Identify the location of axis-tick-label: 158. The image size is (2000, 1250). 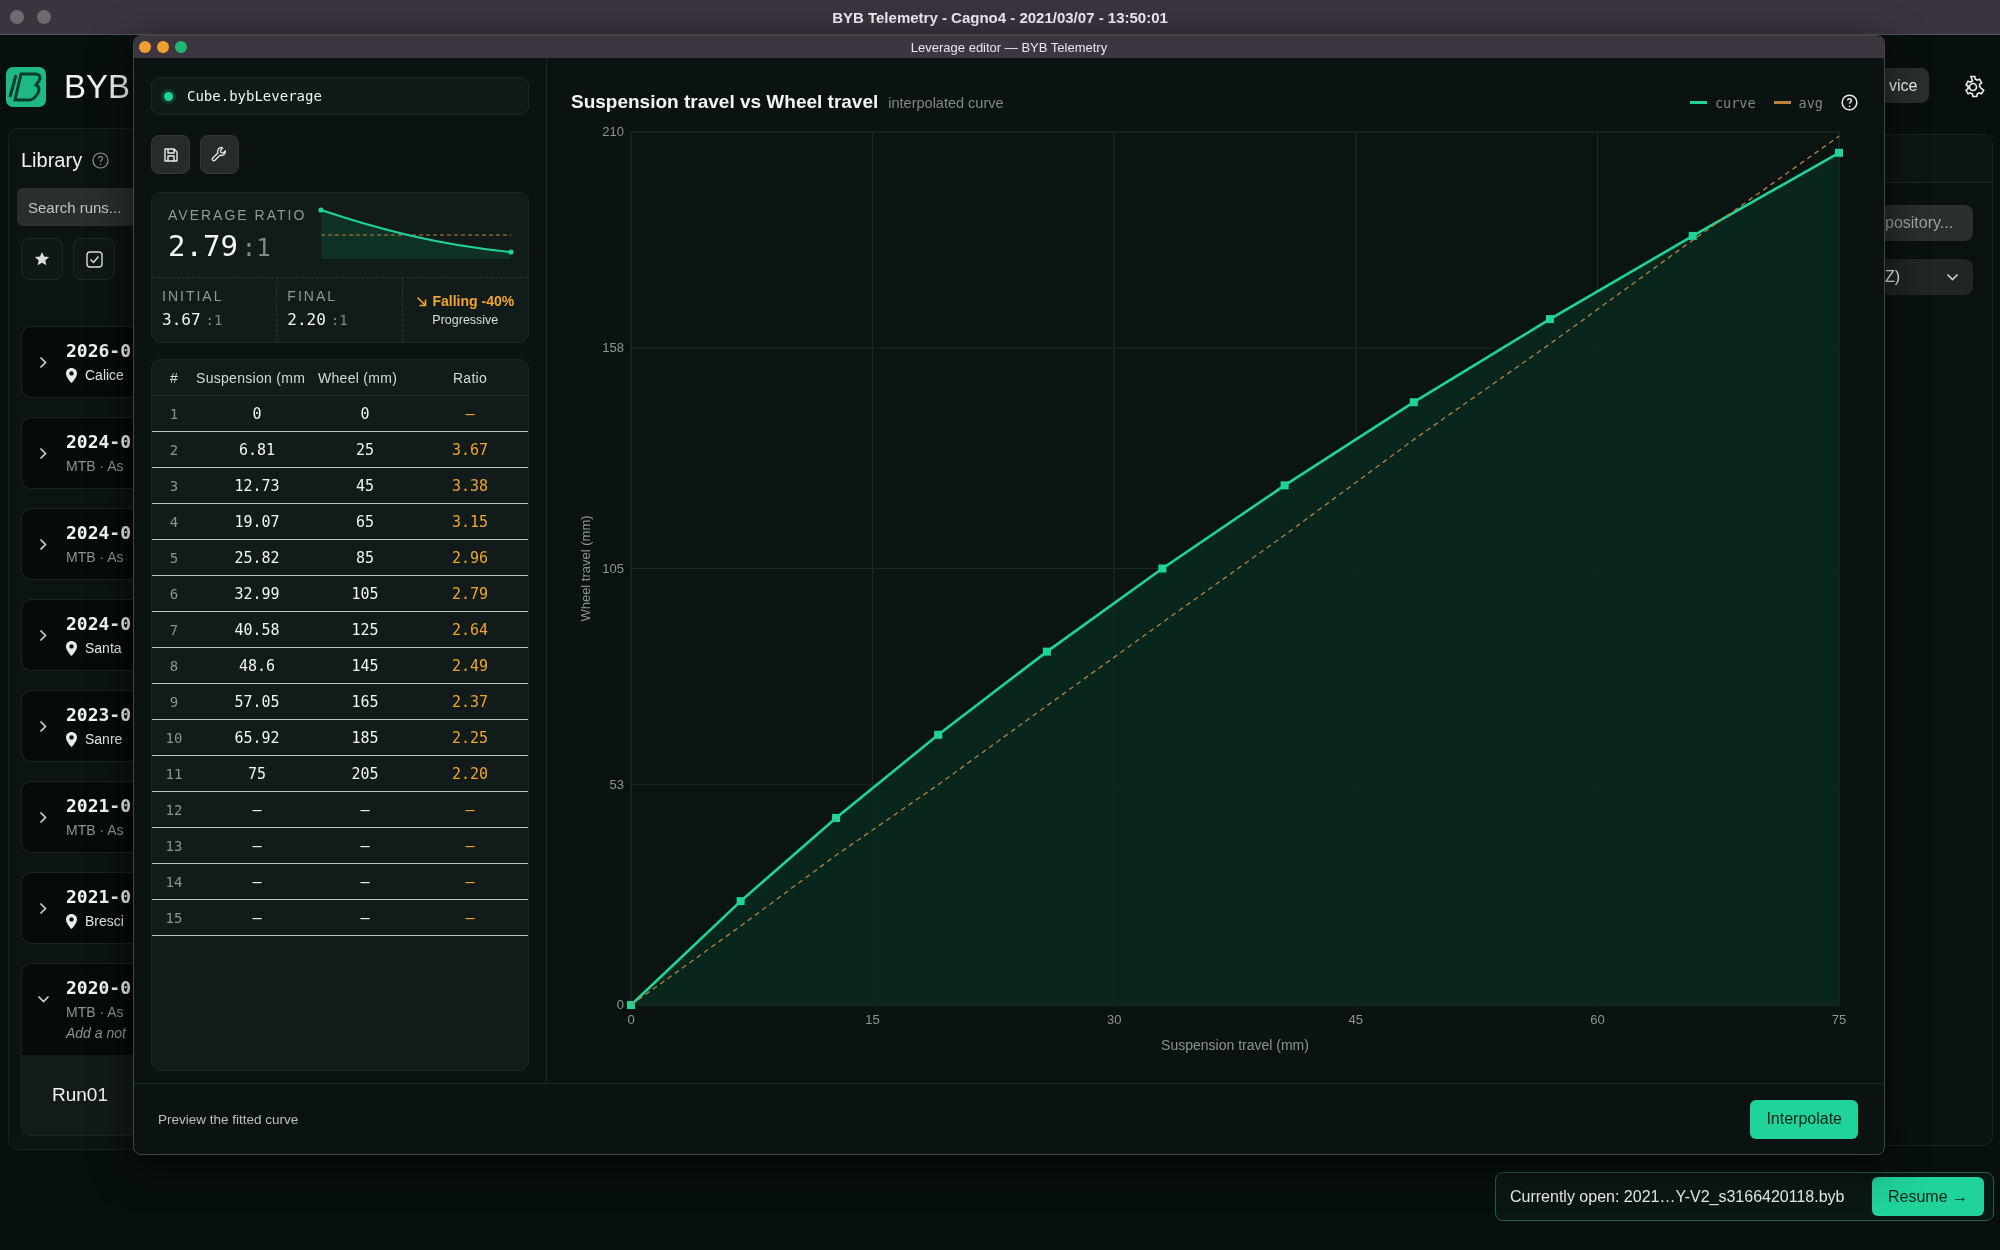
(613, 348).